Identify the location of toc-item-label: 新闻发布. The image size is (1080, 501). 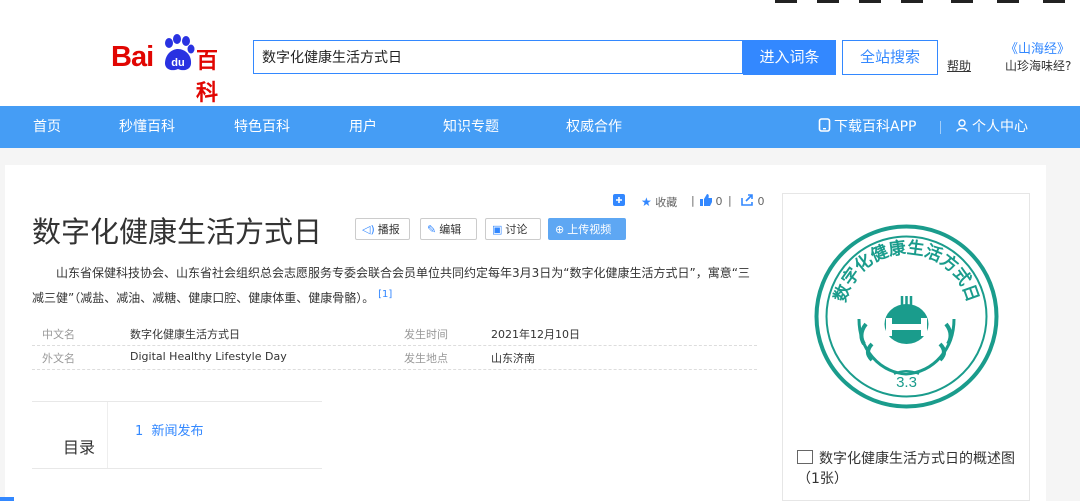
(177, 431).